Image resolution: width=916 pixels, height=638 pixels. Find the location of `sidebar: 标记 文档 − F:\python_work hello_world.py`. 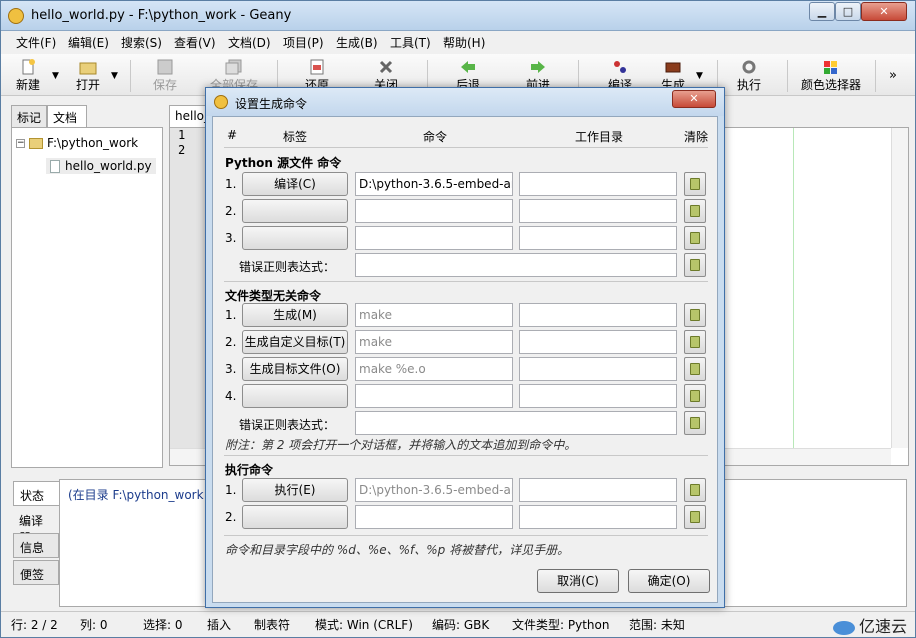

sidebar: 标记 文档 − F:\python_work hello_world.py is located at coordinates (87, 286).